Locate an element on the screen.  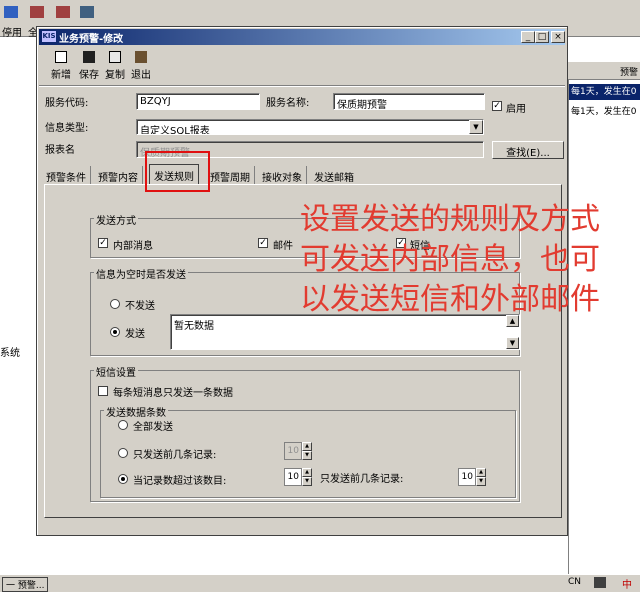
tab-send-mailbox: 发送邮箱 is located at coordinates (334, 175).